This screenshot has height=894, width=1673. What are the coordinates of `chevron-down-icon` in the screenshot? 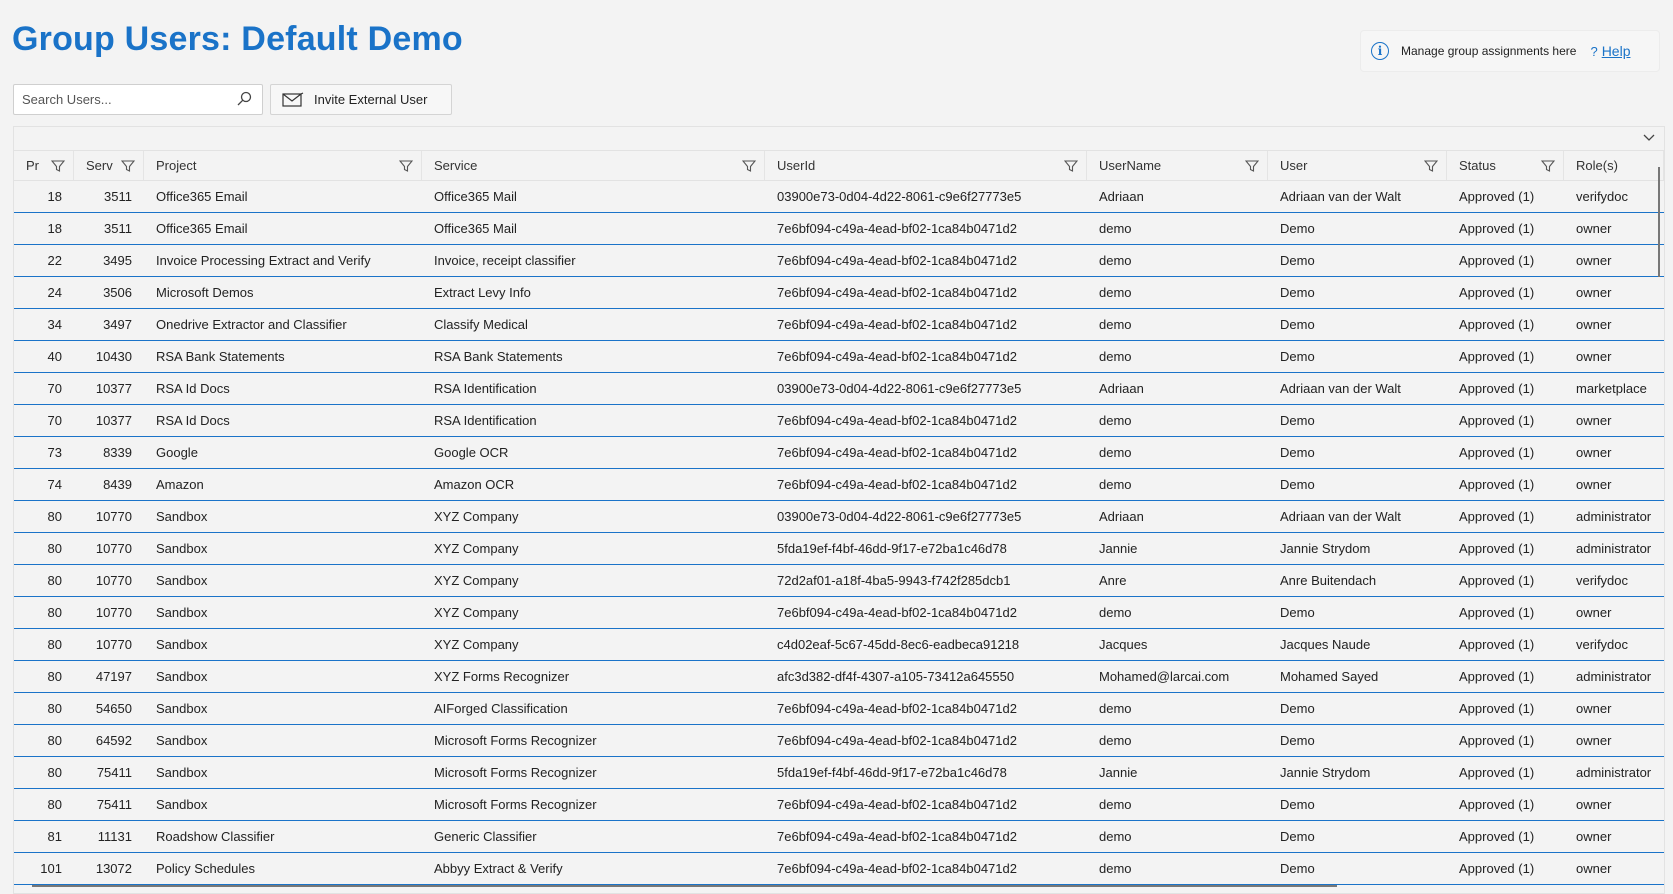 It's located at (1649, 138).